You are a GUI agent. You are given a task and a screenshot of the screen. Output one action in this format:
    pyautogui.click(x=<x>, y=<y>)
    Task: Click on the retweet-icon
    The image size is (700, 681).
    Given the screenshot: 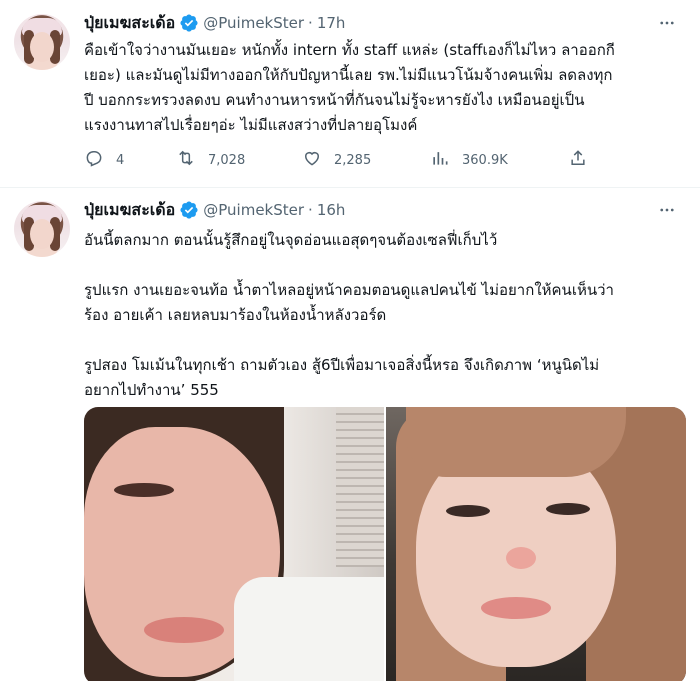 What is the action you would take?
    pyautogui.click(x=186, y=160)
    